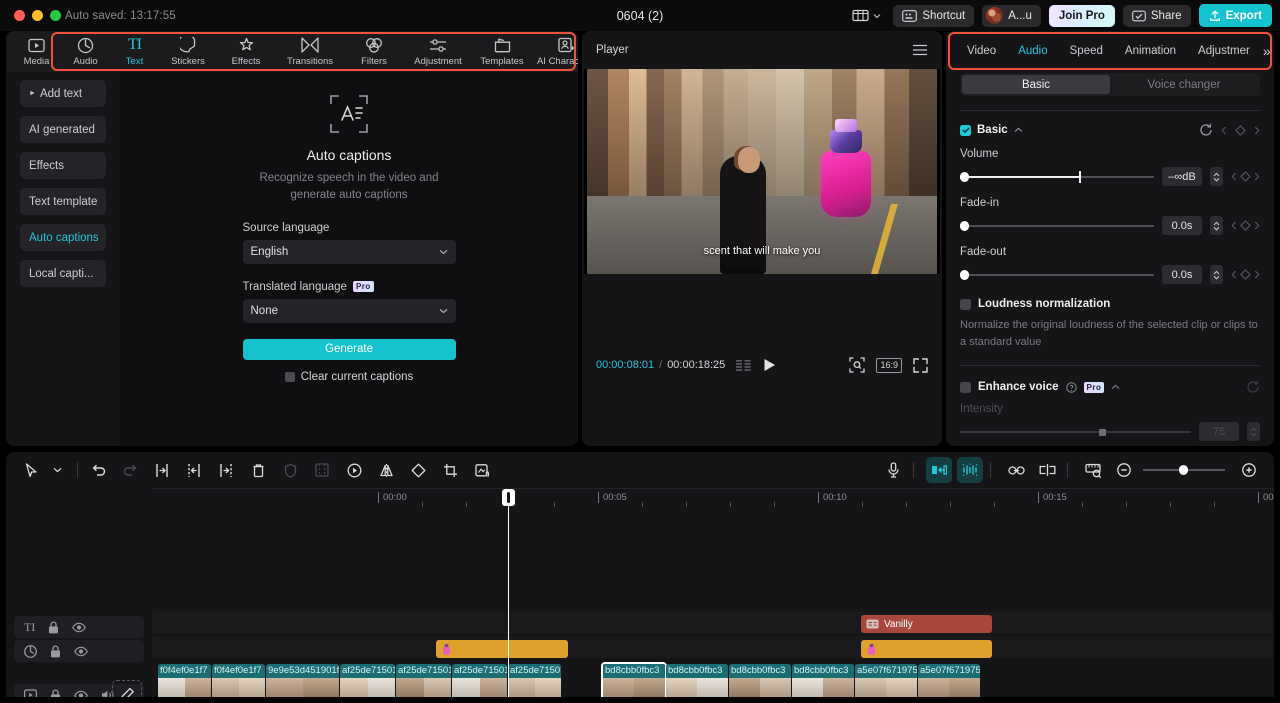 The height and width of the screenshot is (703, 1280). What do you see at coordinates (374, 51) in the screenshot?
I see `module-tab-filters: Filters` at bounding box center [374, 51].